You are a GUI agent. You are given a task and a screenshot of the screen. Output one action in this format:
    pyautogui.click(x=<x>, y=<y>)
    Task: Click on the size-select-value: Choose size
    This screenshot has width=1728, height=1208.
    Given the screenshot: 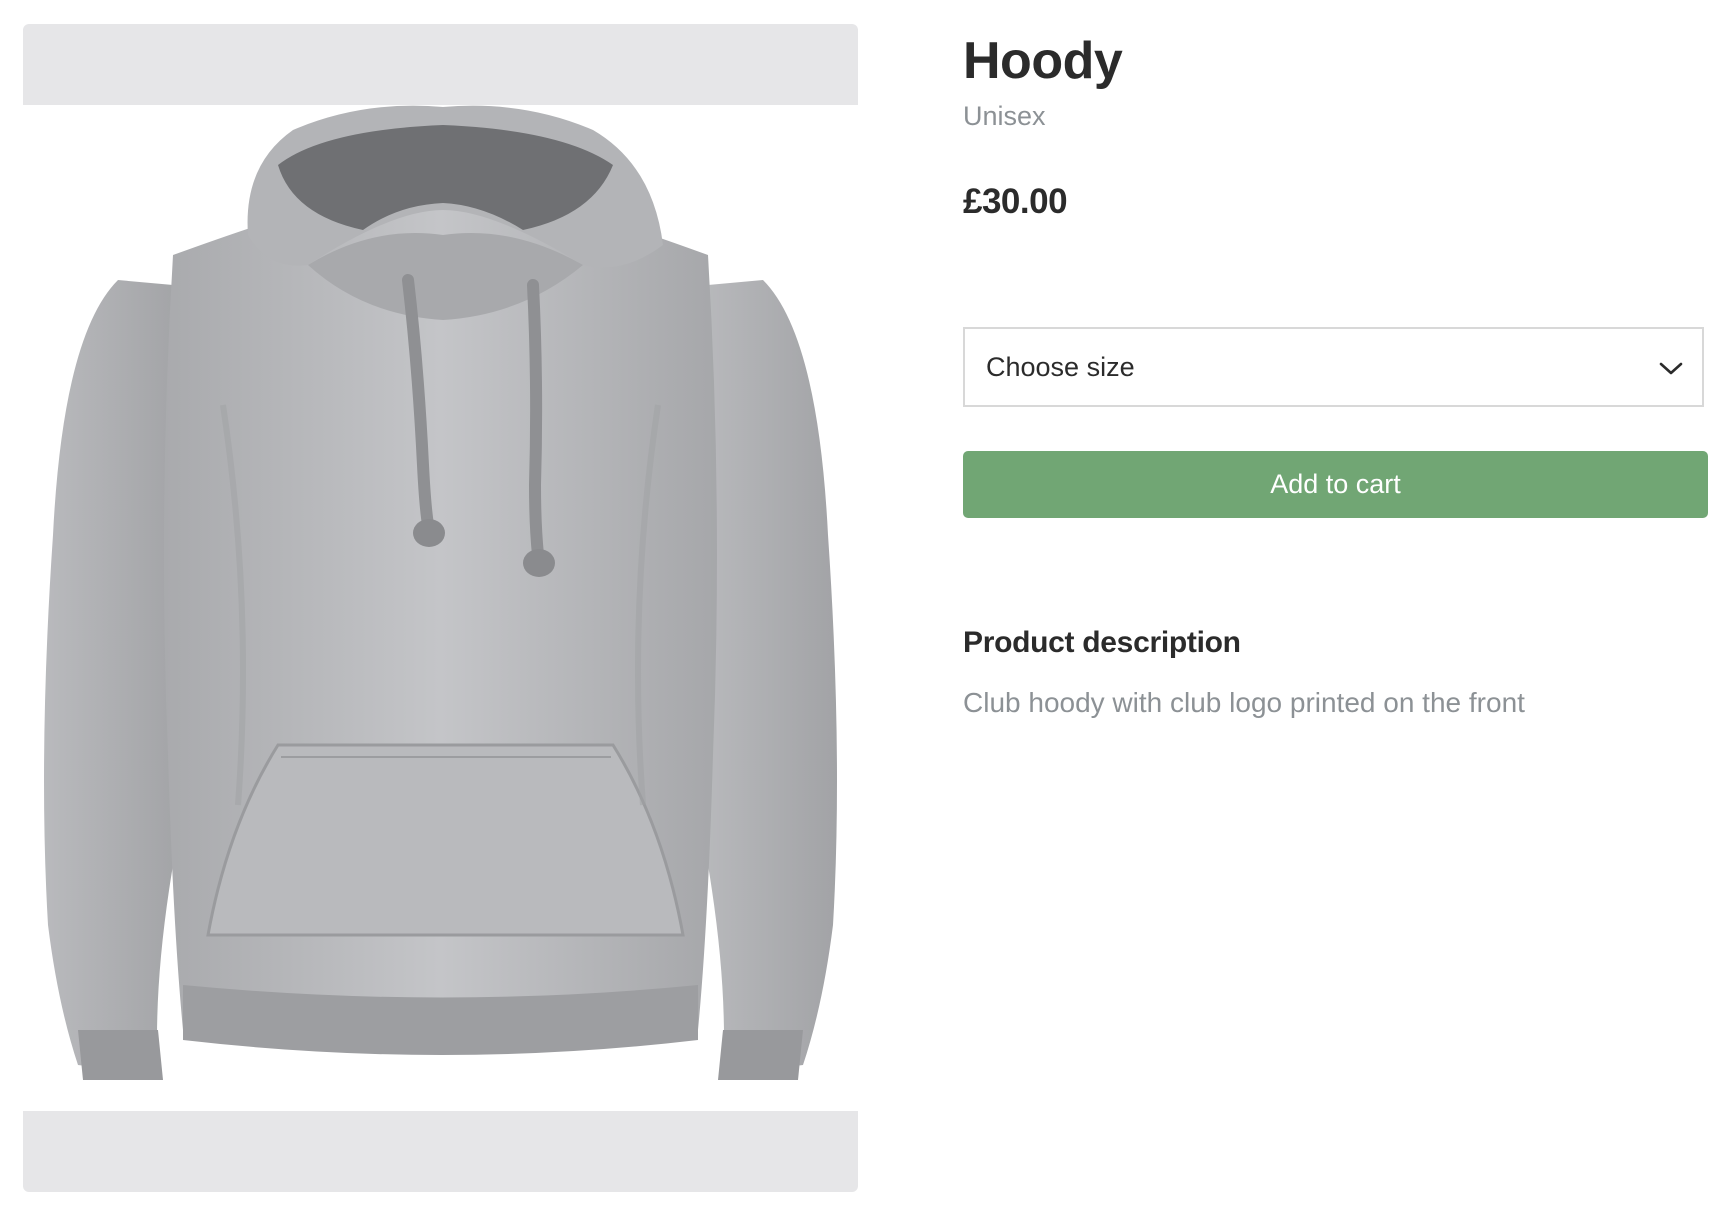 What is the action you would take?
    pyautogui.click(x=1060, y=367)
    